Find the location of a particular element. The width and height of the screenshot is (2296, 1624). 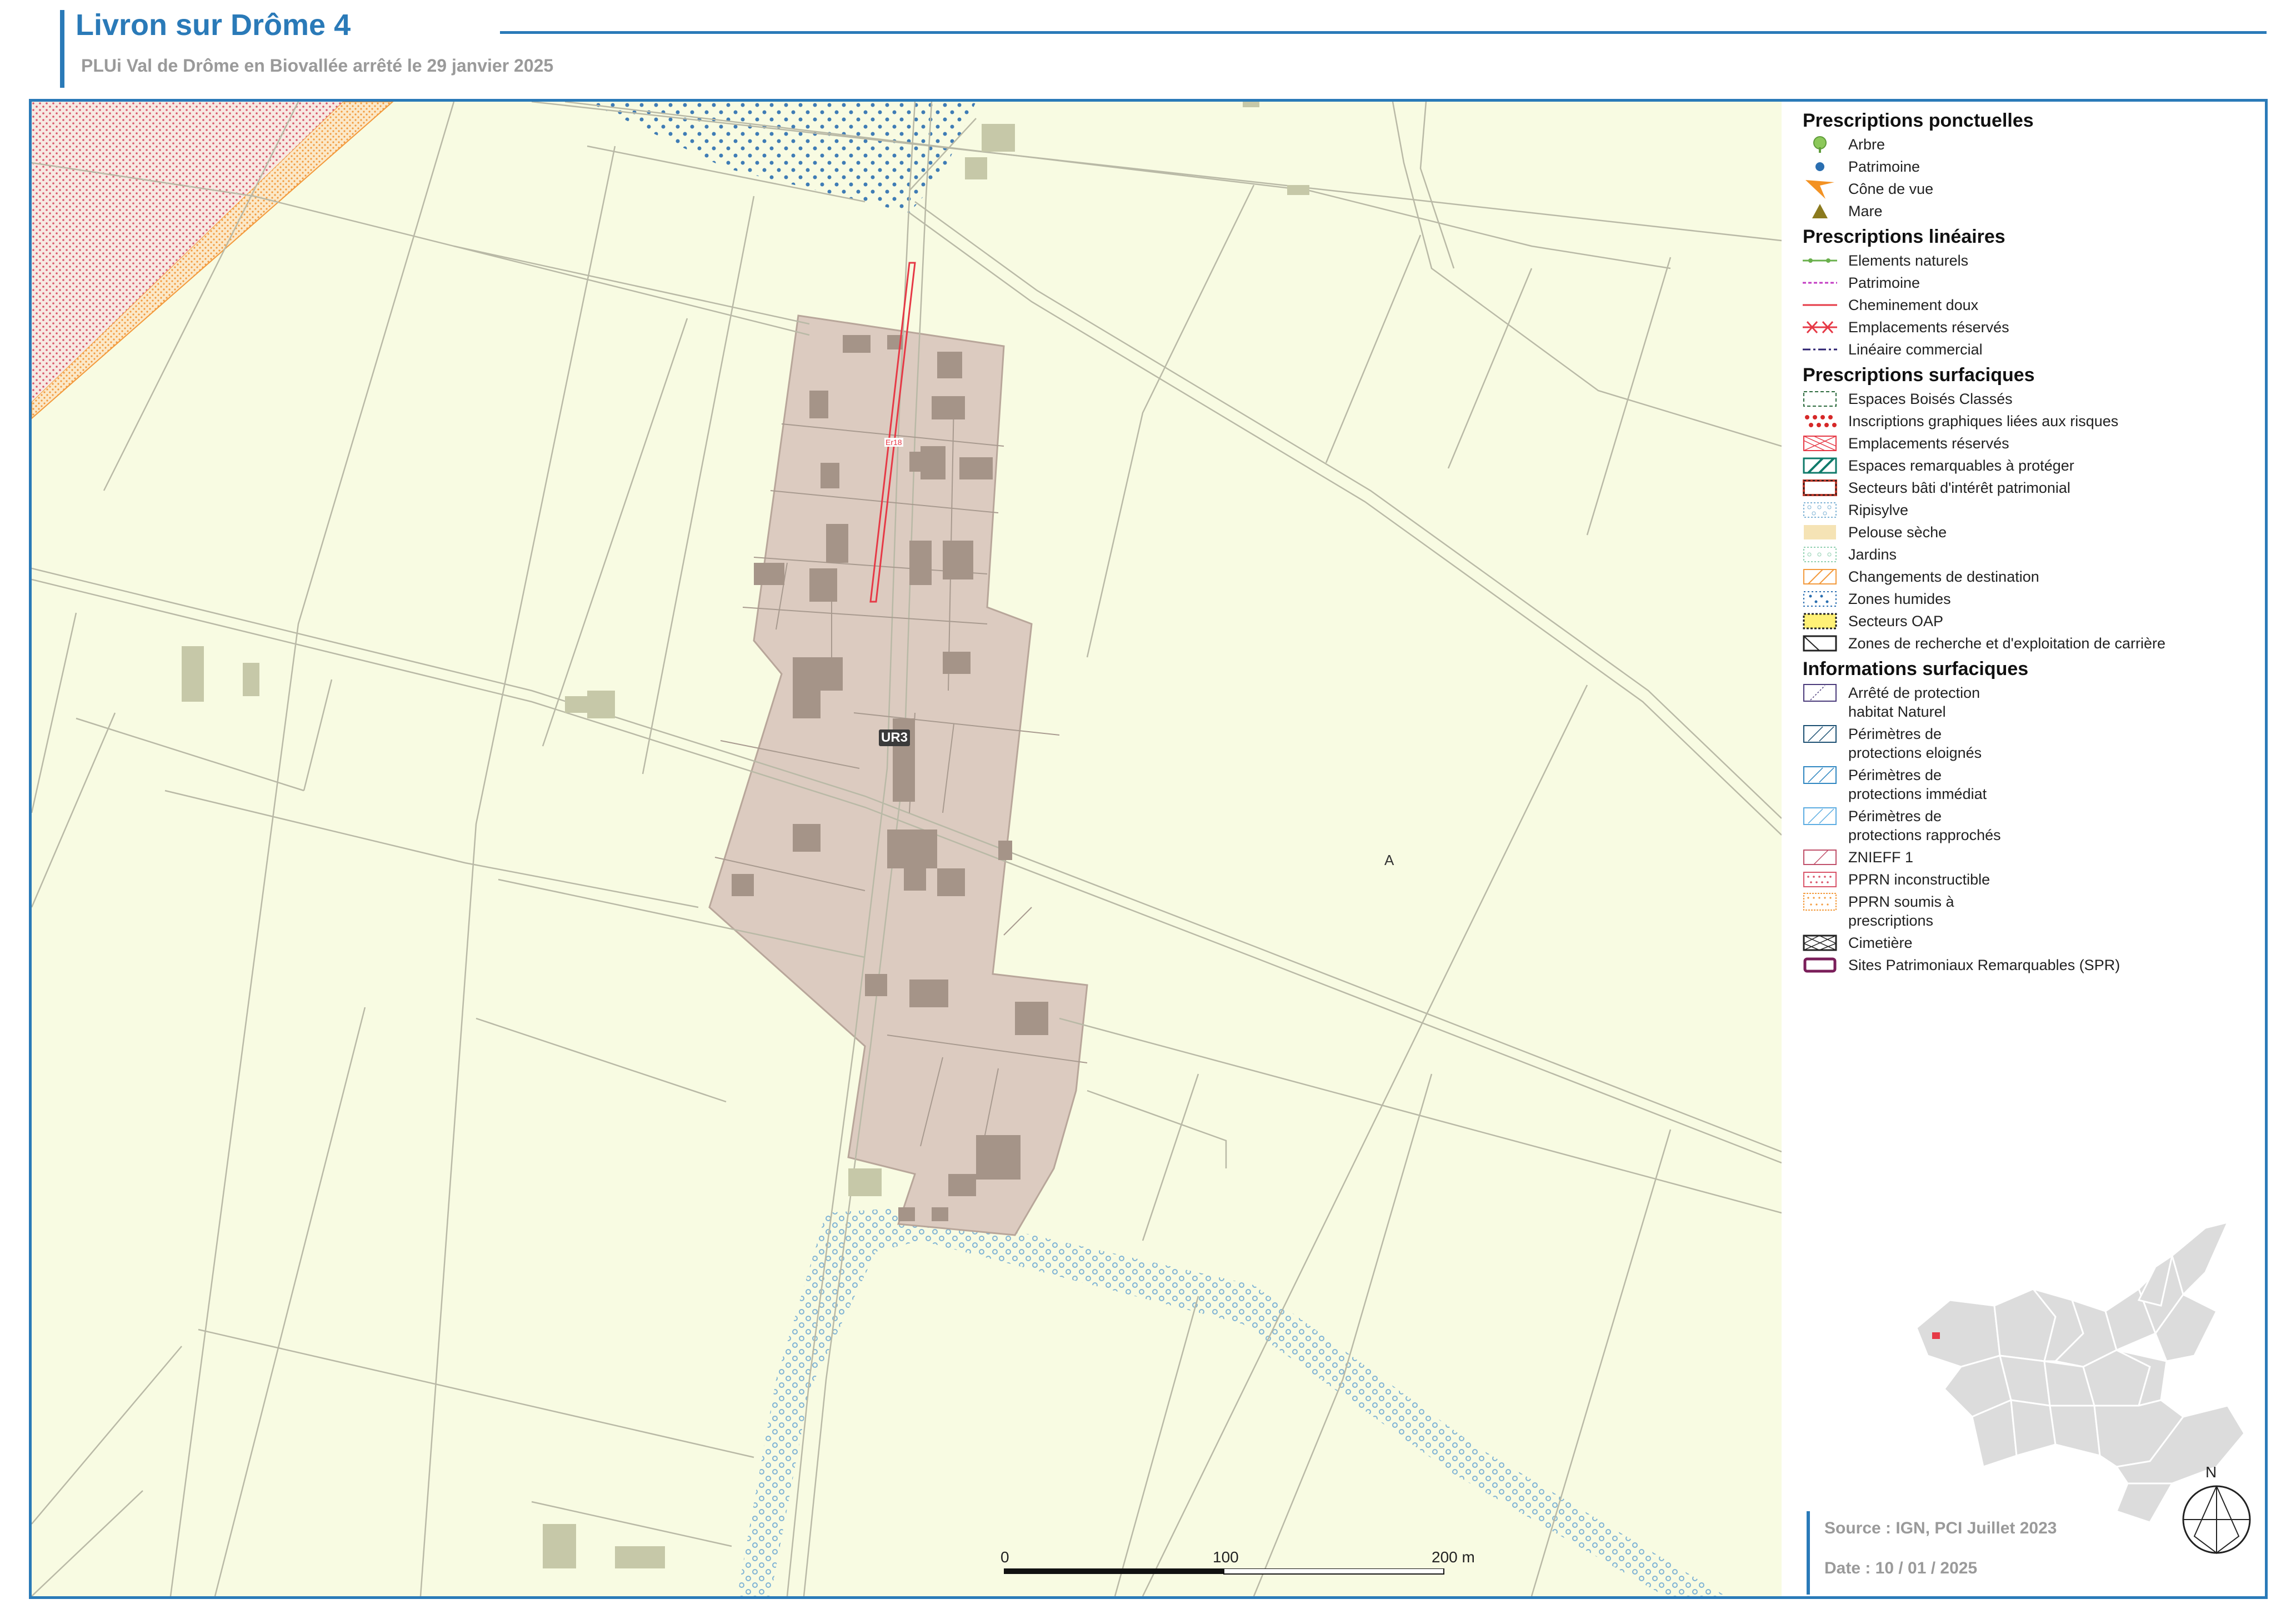

compass-icon is located at coordinates (2216, 1519).